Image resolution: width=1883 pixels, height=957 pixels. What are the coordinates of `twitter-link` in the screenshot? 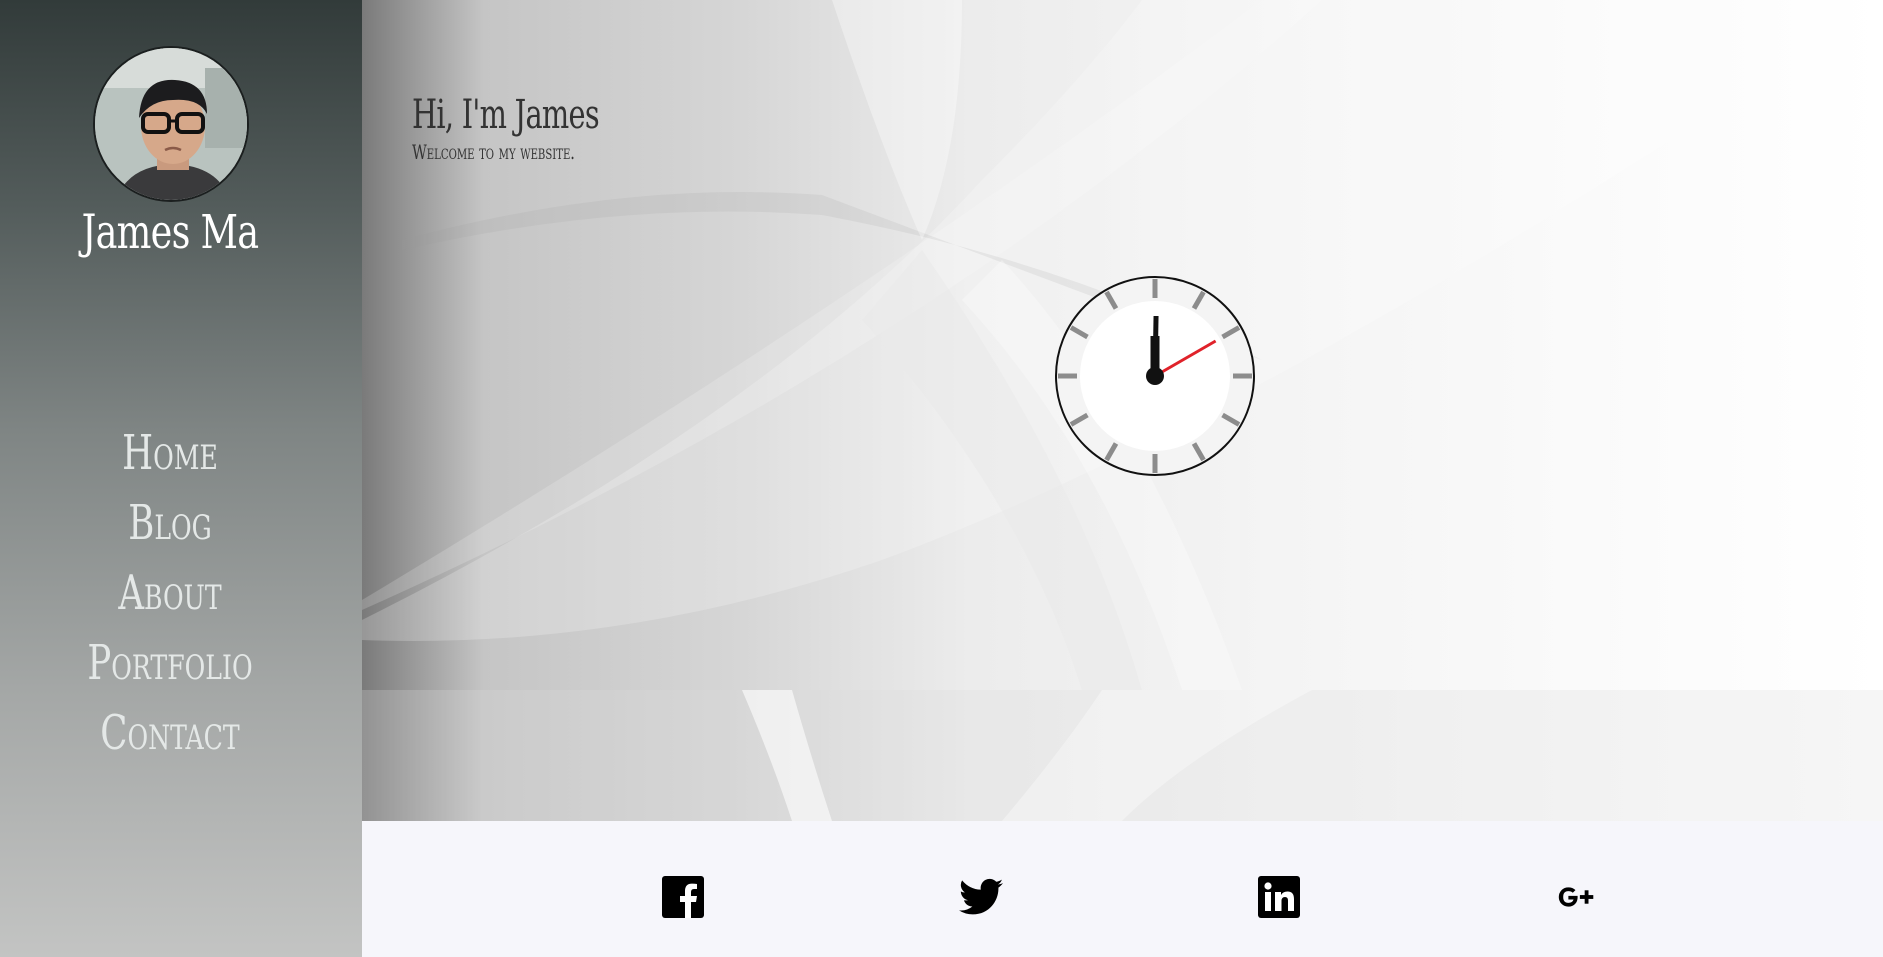 It's located at (981, 897).